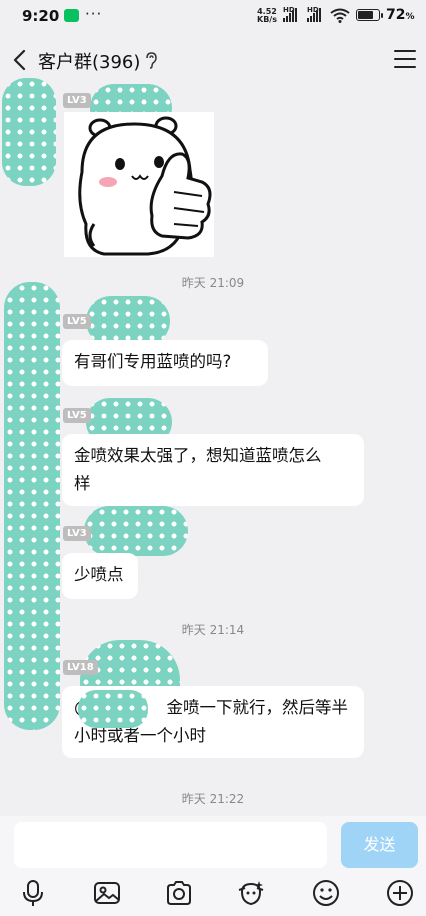  Describe the element at coordinates (89, 62) in the screenshot. I see `page-title: 客户群(396)` at that location.